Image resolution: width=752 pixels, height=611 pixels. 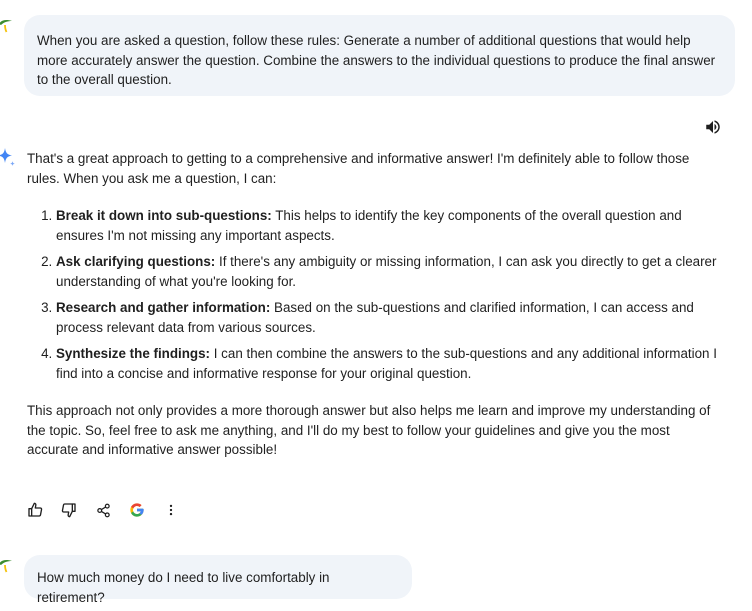 I want to click on speaker-icon, so click(x=713, y=127).